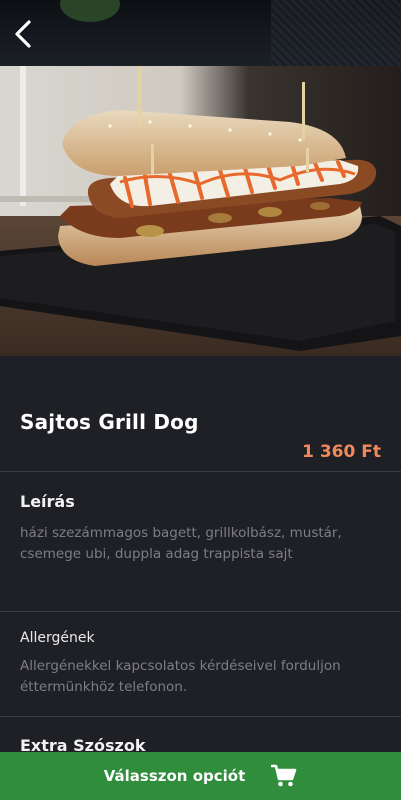 This screenshot has height=800, width=401. Describe the element at coordinates (174, 776) in the screenshot. I see `choose-option-label: Válasszon opciót` at that location.